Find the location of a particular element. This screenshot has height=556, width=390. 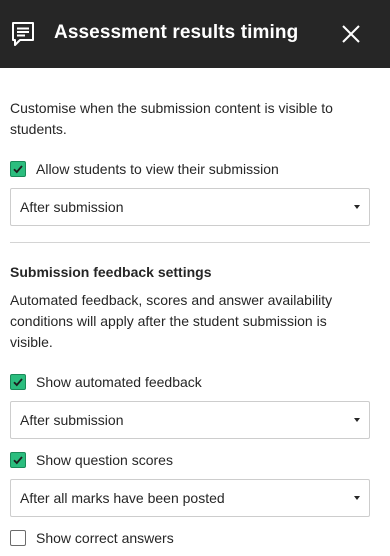

show-question-scores-label: Show question scores is located at coordinates (104, 460).